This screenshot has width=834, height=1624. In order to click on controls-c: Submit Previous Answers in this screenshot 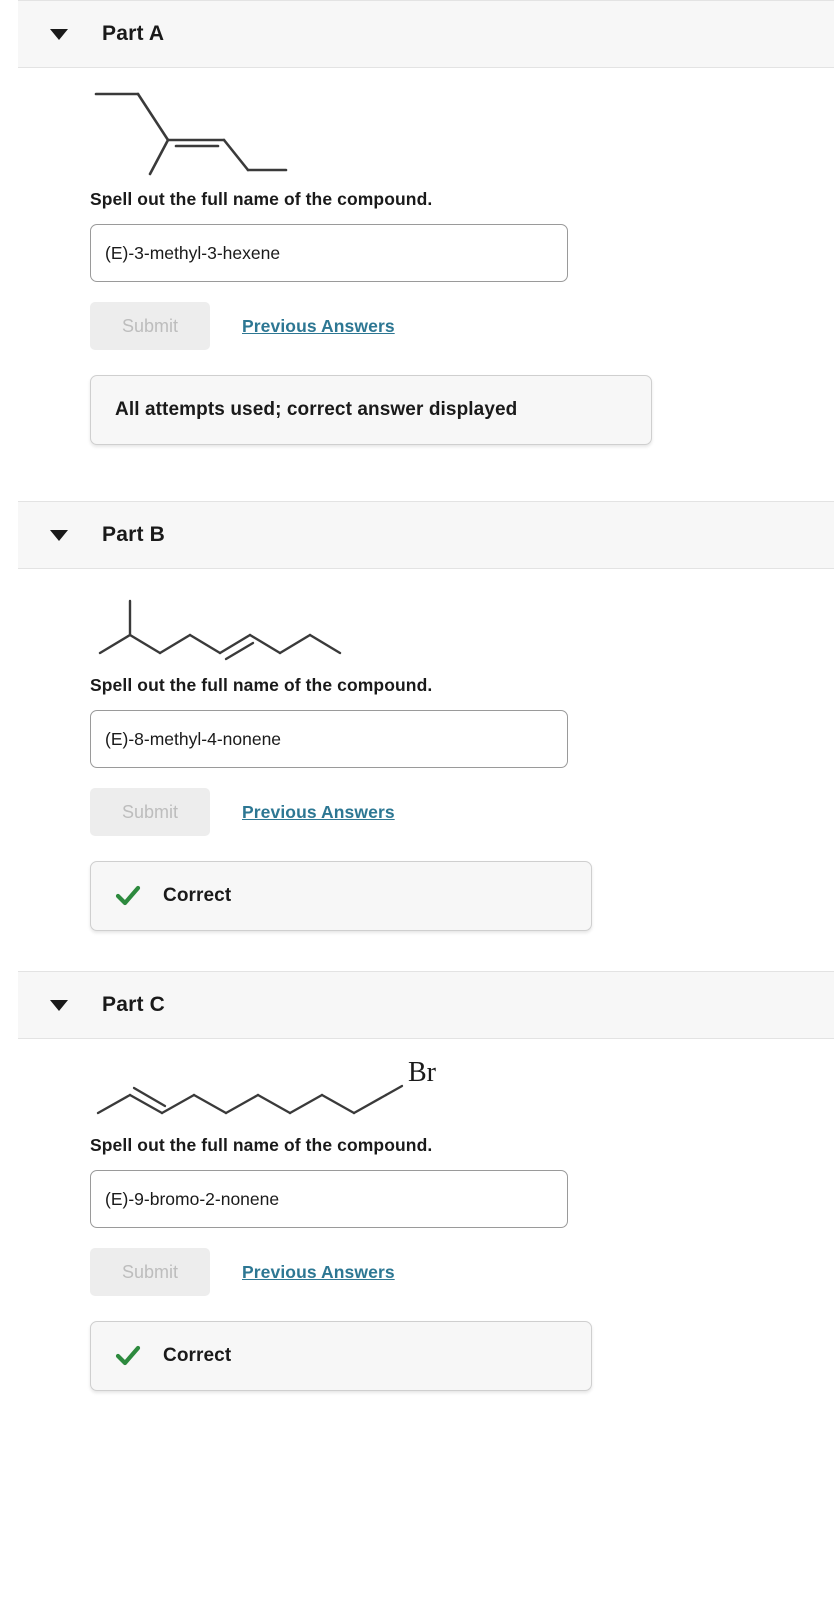, I will do `click(452, 1272)`.